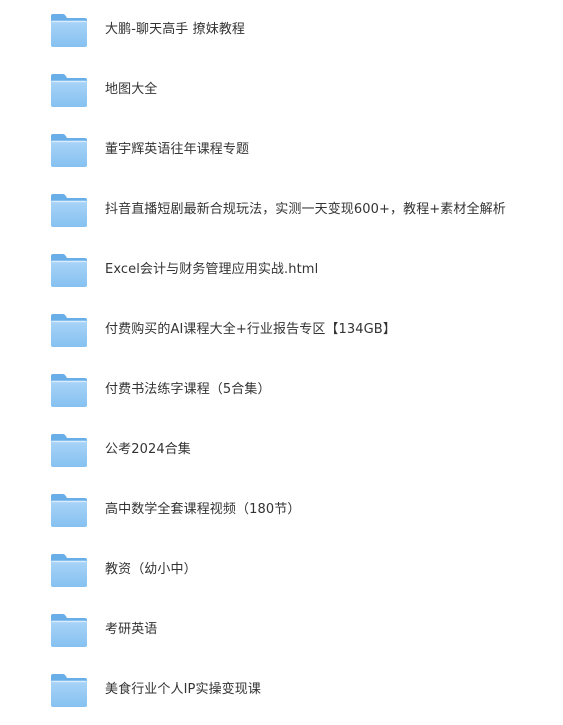 Image resolution: width=563 pixels, height=725 pixels. What do you see at coordinates (281, 390) in the screenshot?
I see `folder-item: 付费书法练字课程（5合集）` at bounding box center [281, 390].